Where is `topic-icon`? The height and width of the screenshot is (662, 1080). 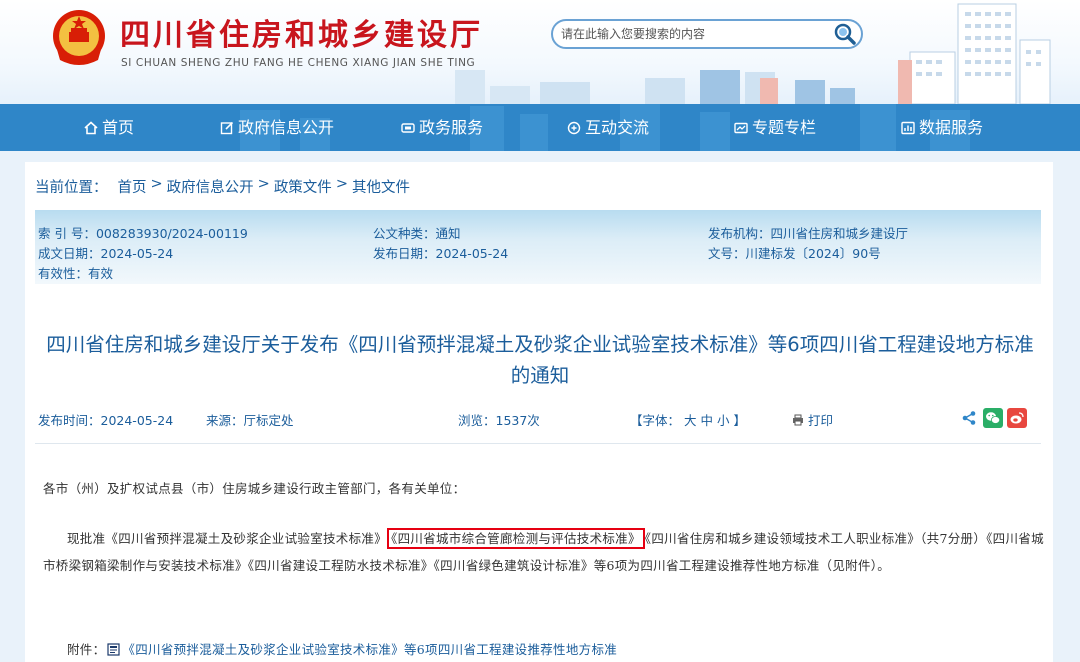
topic-icon is located at coordinates (741, 127).